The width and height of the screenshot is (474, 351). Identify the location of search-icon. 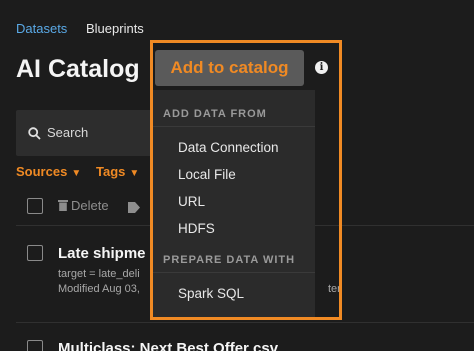
(34, 133).